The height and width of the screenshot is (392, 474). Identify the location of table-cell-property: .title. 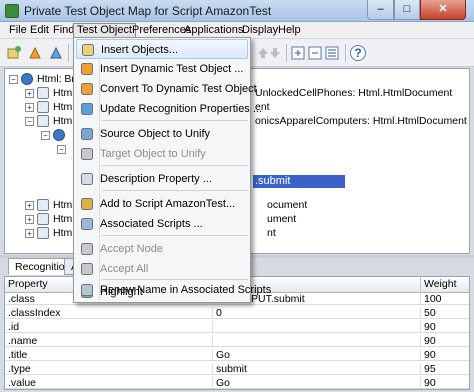
(109, 355).